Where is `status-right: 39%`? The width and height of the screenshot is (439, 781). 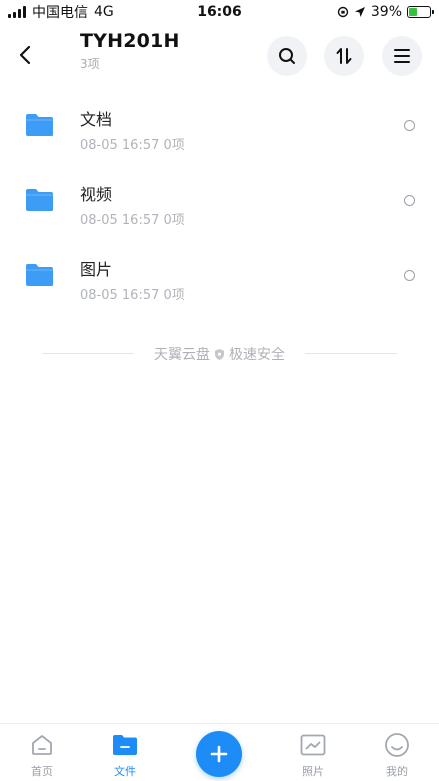 status-right: 39% is located at coordinates (385, 12).